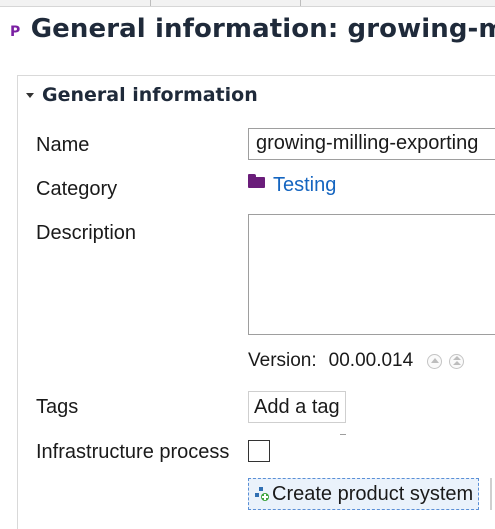 Image resolution: width=495 pixels, height=529 pixels. I want to click on description-textarea, so click(371, 274).